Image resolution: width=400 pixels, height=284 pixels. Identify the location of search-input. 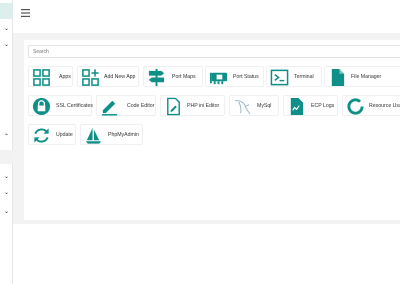
(214, 51).